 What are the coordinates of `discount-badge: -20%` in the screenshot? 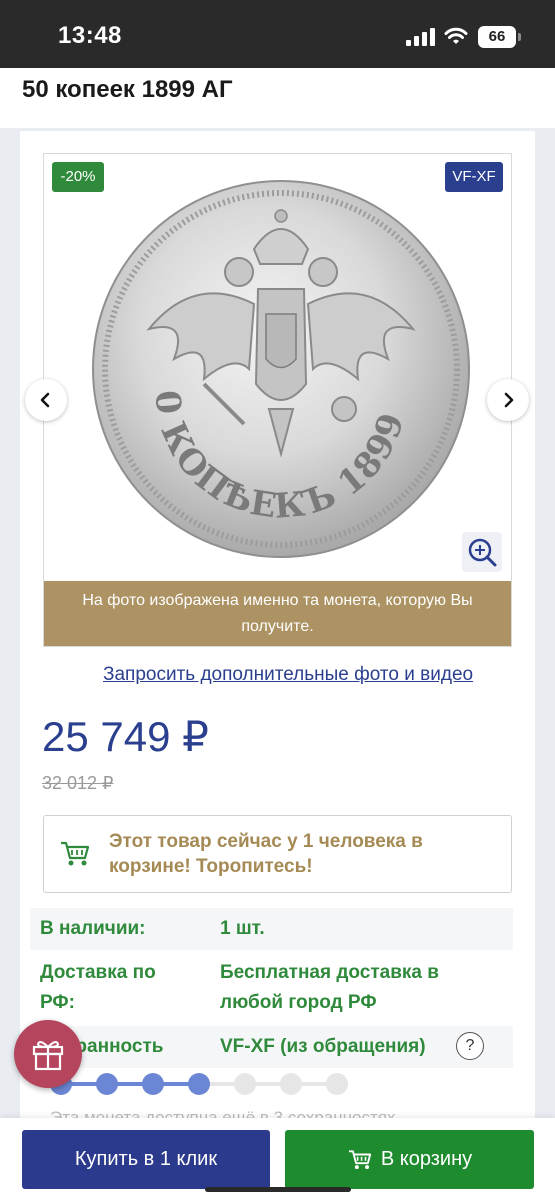 It's located at (78, 177).